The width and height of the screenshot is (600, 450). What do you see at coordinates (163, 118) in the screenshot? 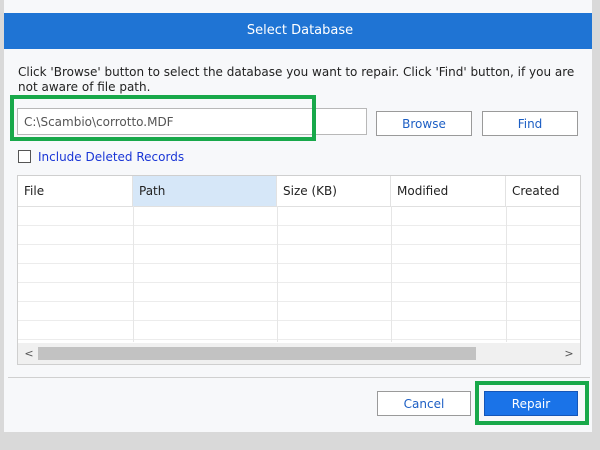
I see `path-highlight-box` at bounding box center [163, 118].